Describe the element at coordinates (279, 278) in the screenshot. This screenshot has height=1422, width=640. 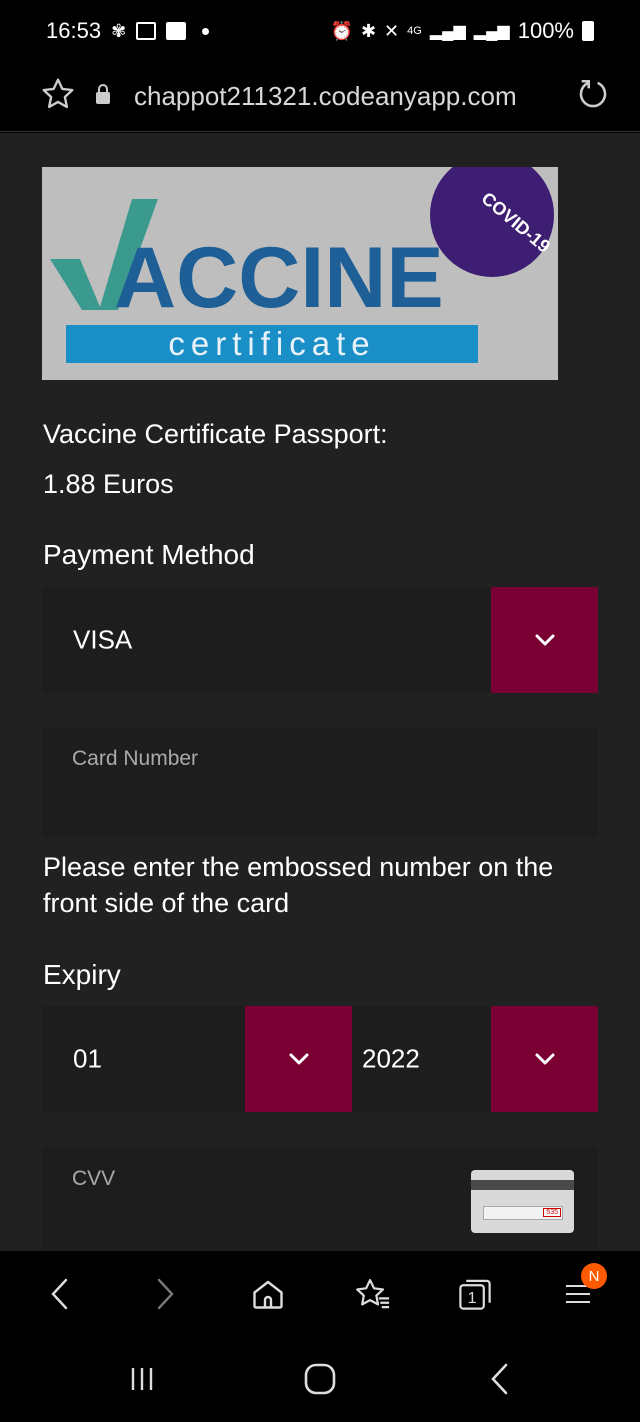
I see `banner-title: ACCINE` at that location.